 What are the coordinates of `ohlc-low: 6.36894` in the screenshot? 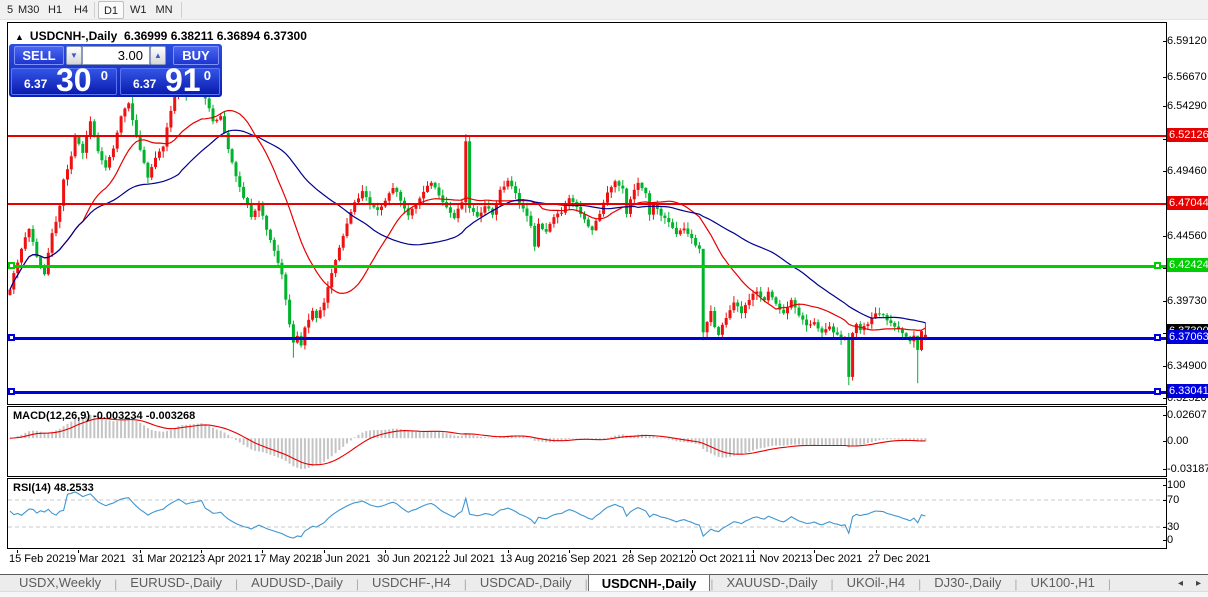 It's located at (238, 36).